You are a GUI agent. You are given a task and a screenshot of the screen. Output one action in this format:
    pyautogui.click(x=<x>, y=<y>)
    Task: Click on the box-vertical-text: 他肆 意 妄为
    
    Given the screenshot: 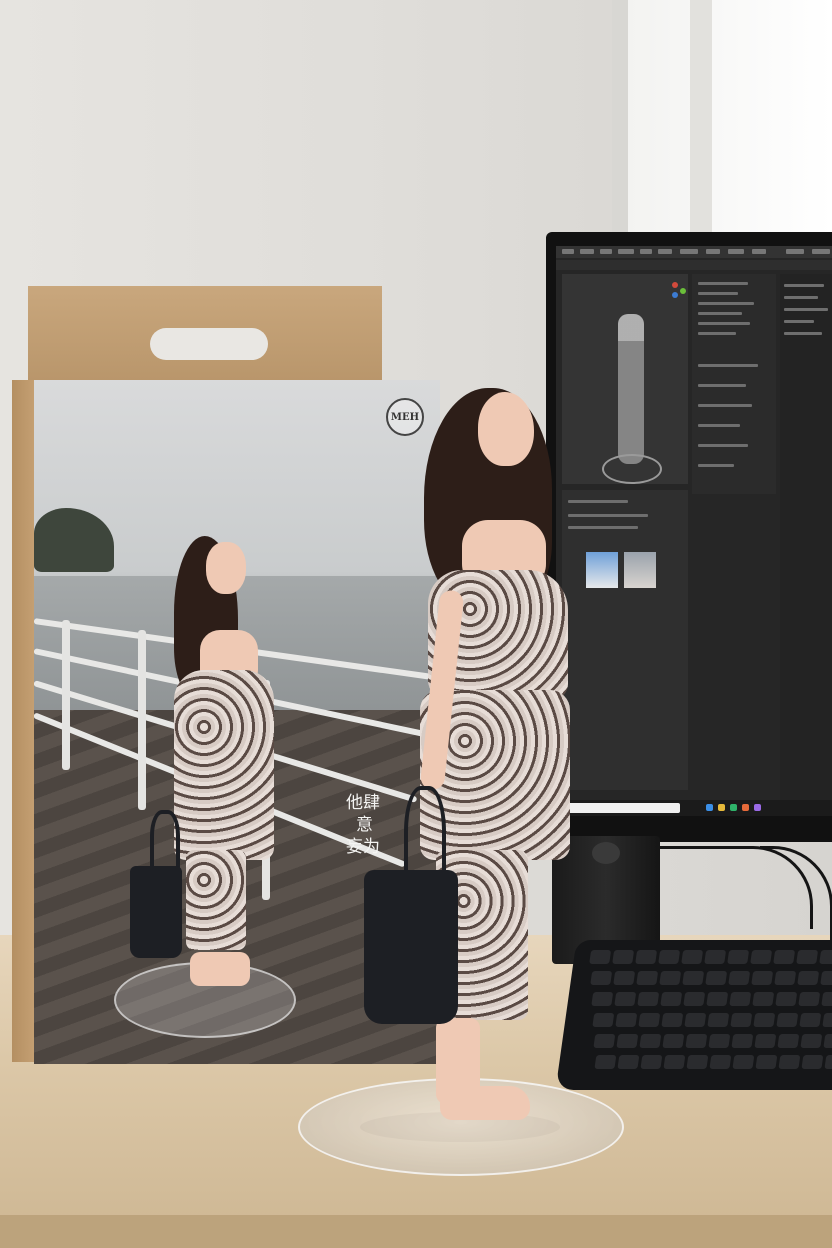 What is the action you would take?
    pyautogui.click(x=371, y=825)
    